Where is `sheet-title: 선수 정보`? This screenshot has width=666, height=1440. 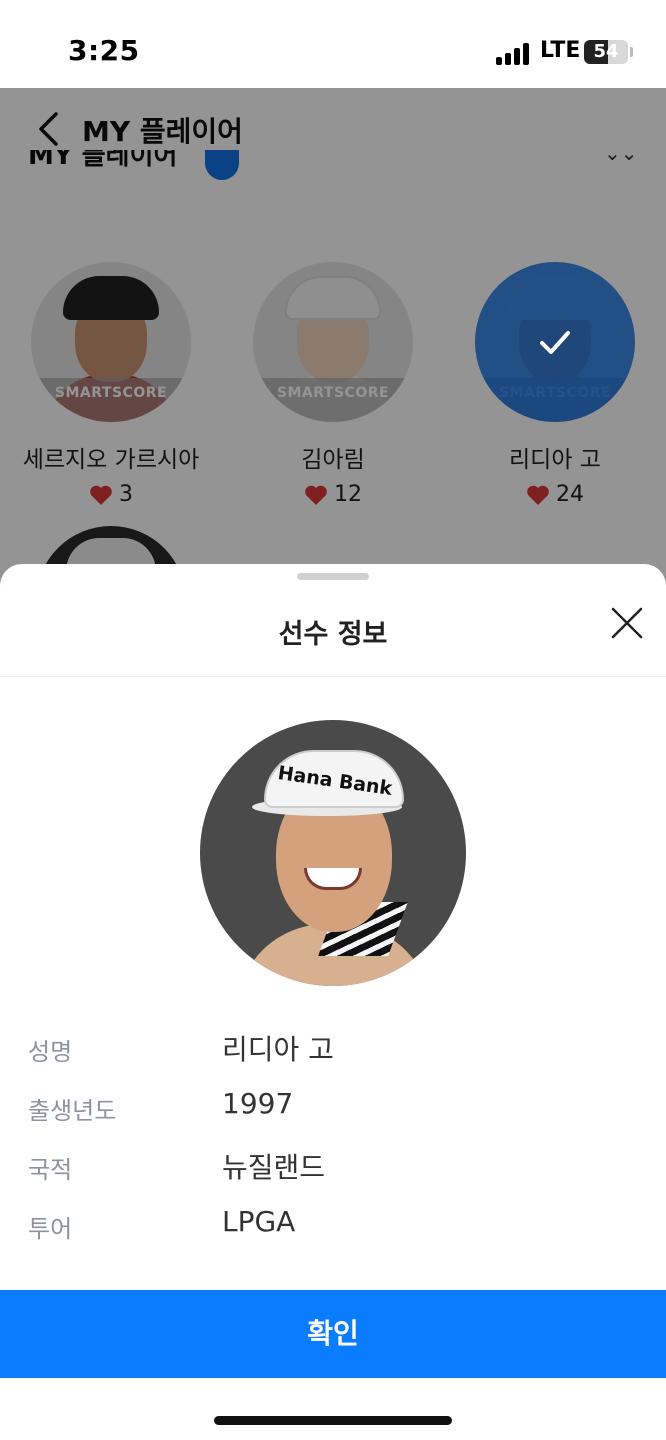
sheet-title: 선수 정보 is located at coordinates (333, 634).